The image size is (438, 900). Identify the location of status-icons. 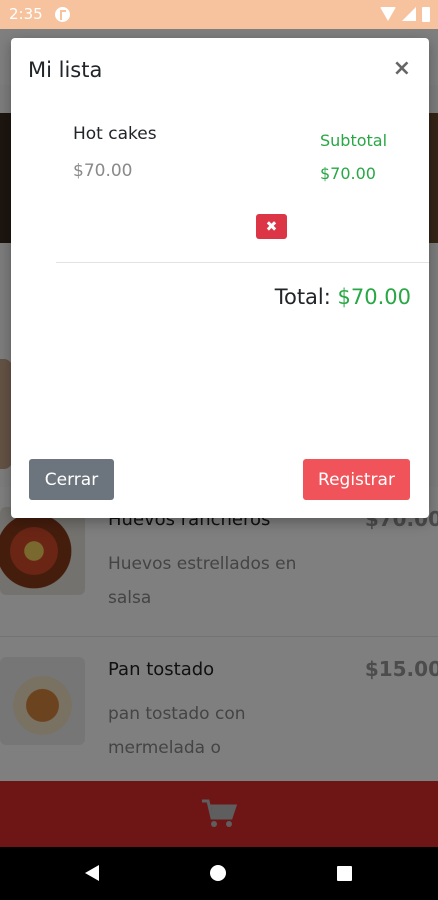
(405, 14).